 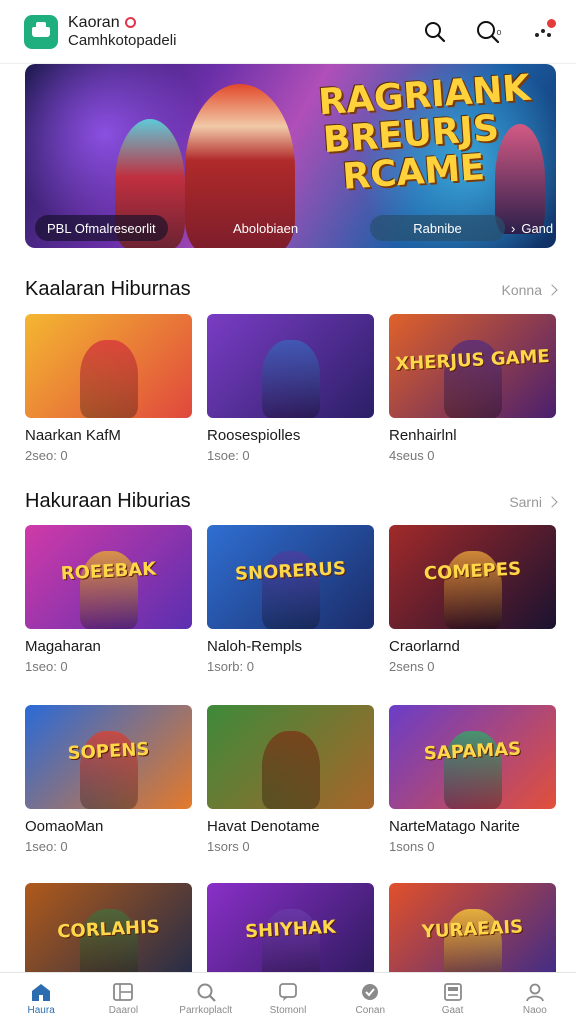 What do you see at coordinates (108, 289) in the screenshot?
I see `section-title: Kaalaran Hiburnas` at bounding box center [108, 289].